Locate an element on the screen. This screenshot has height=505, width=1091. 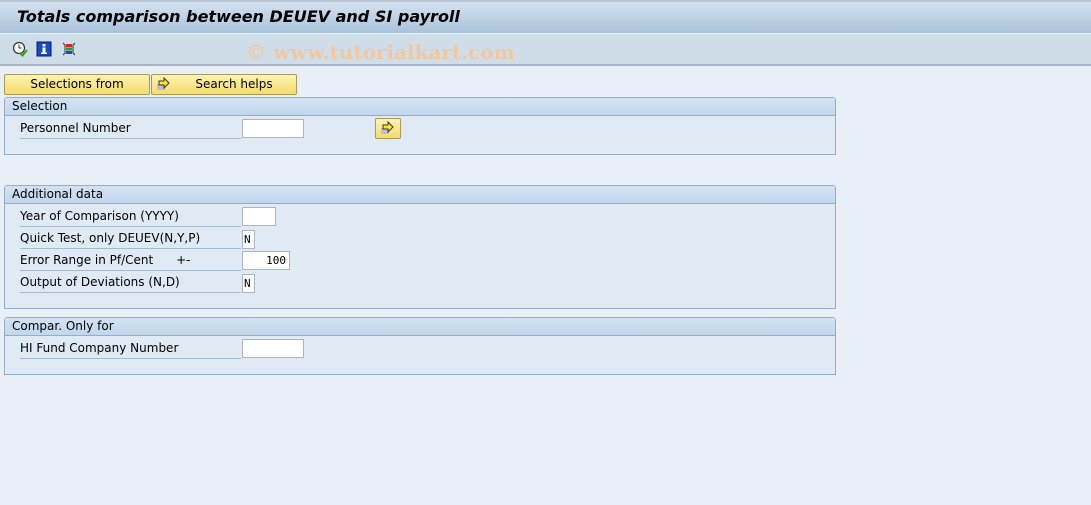
quick-test-input is located at coordinates (248, 239).